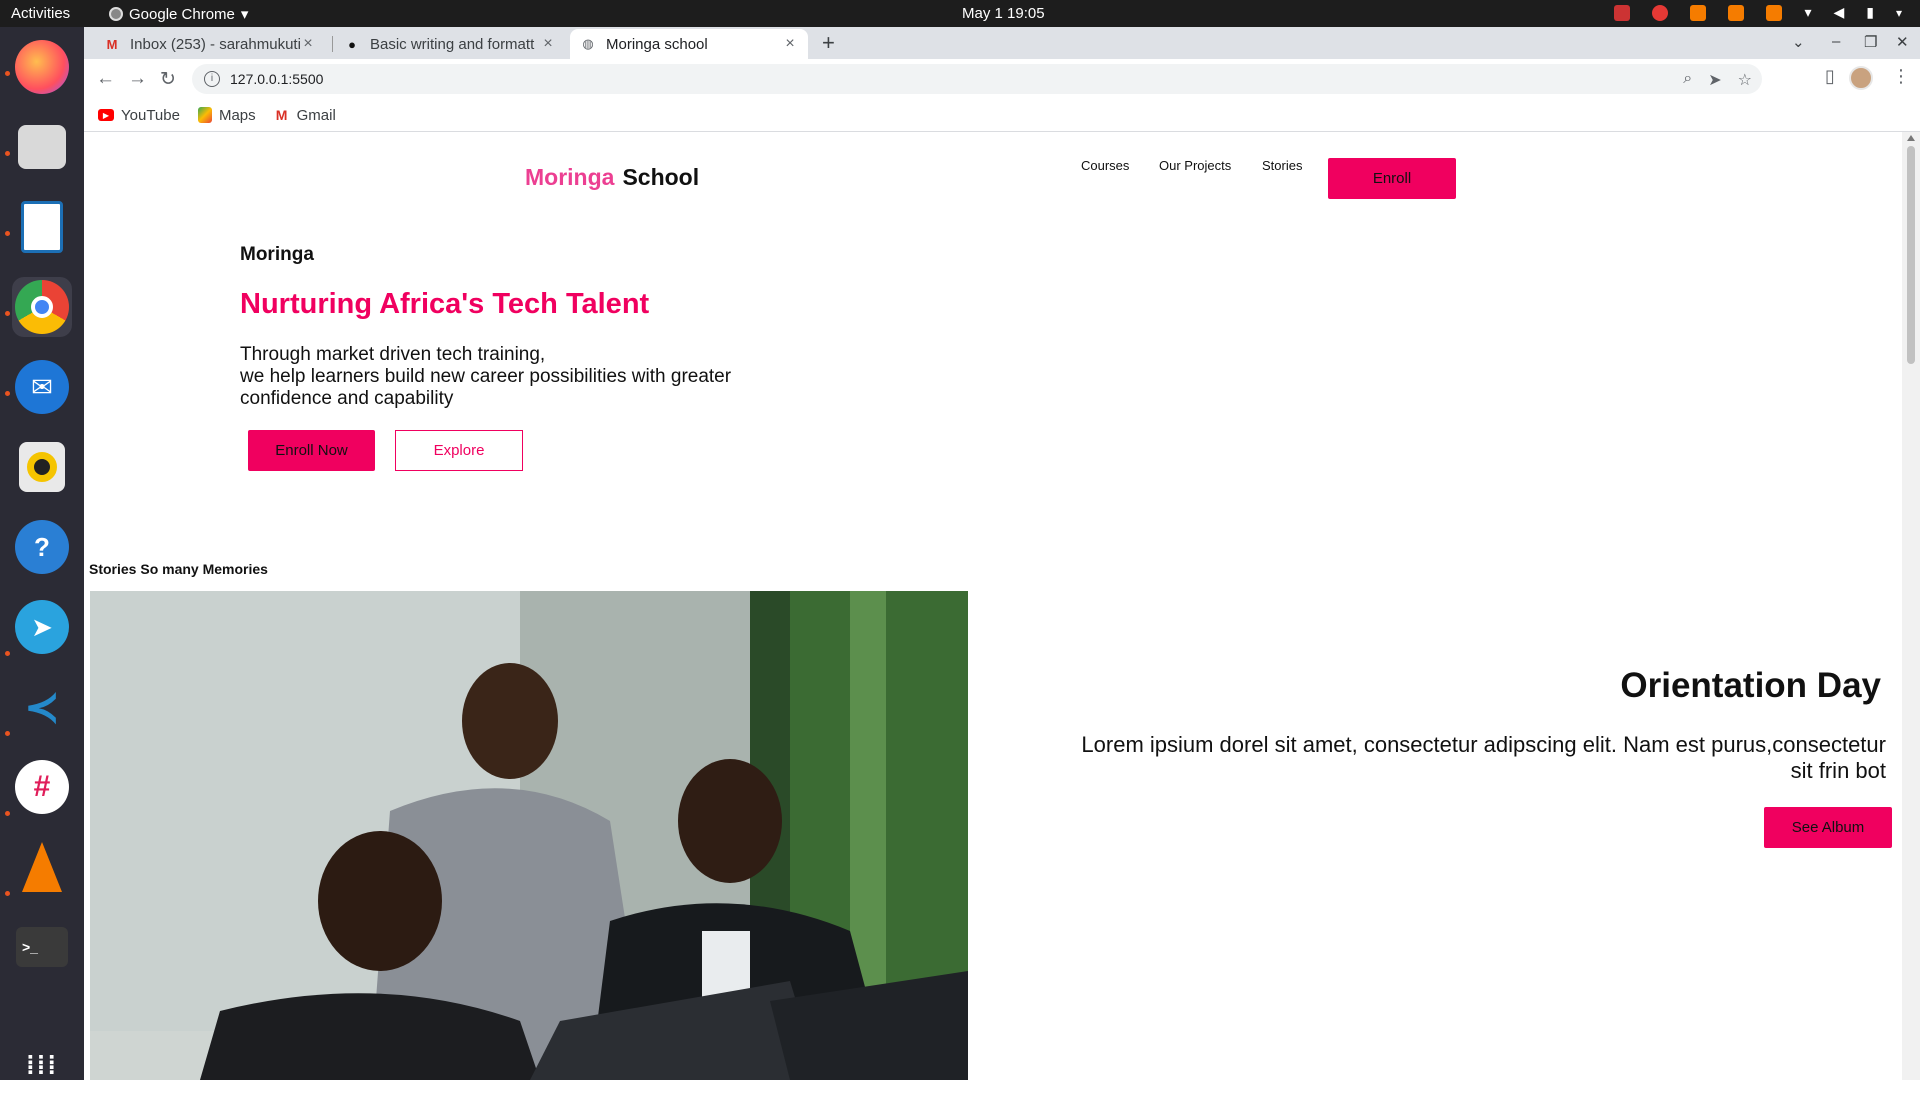 This screenshot has height=1095, width=1920. I want to click on bookmark-youtube: ▶ YouTube, so click(139, 115).